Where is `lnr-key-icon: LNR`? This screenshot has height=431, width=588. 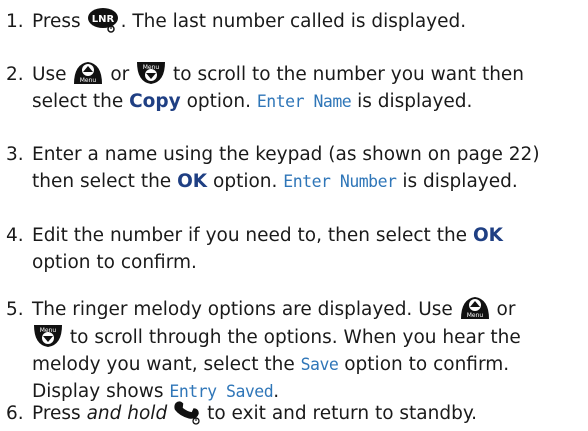 lnr-key-icon: LNR is located at coordinates (104, 20).